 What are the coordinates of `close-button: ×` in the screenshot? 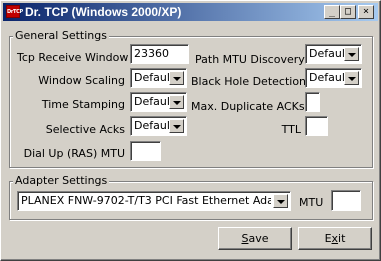 It's located at (366, 12).